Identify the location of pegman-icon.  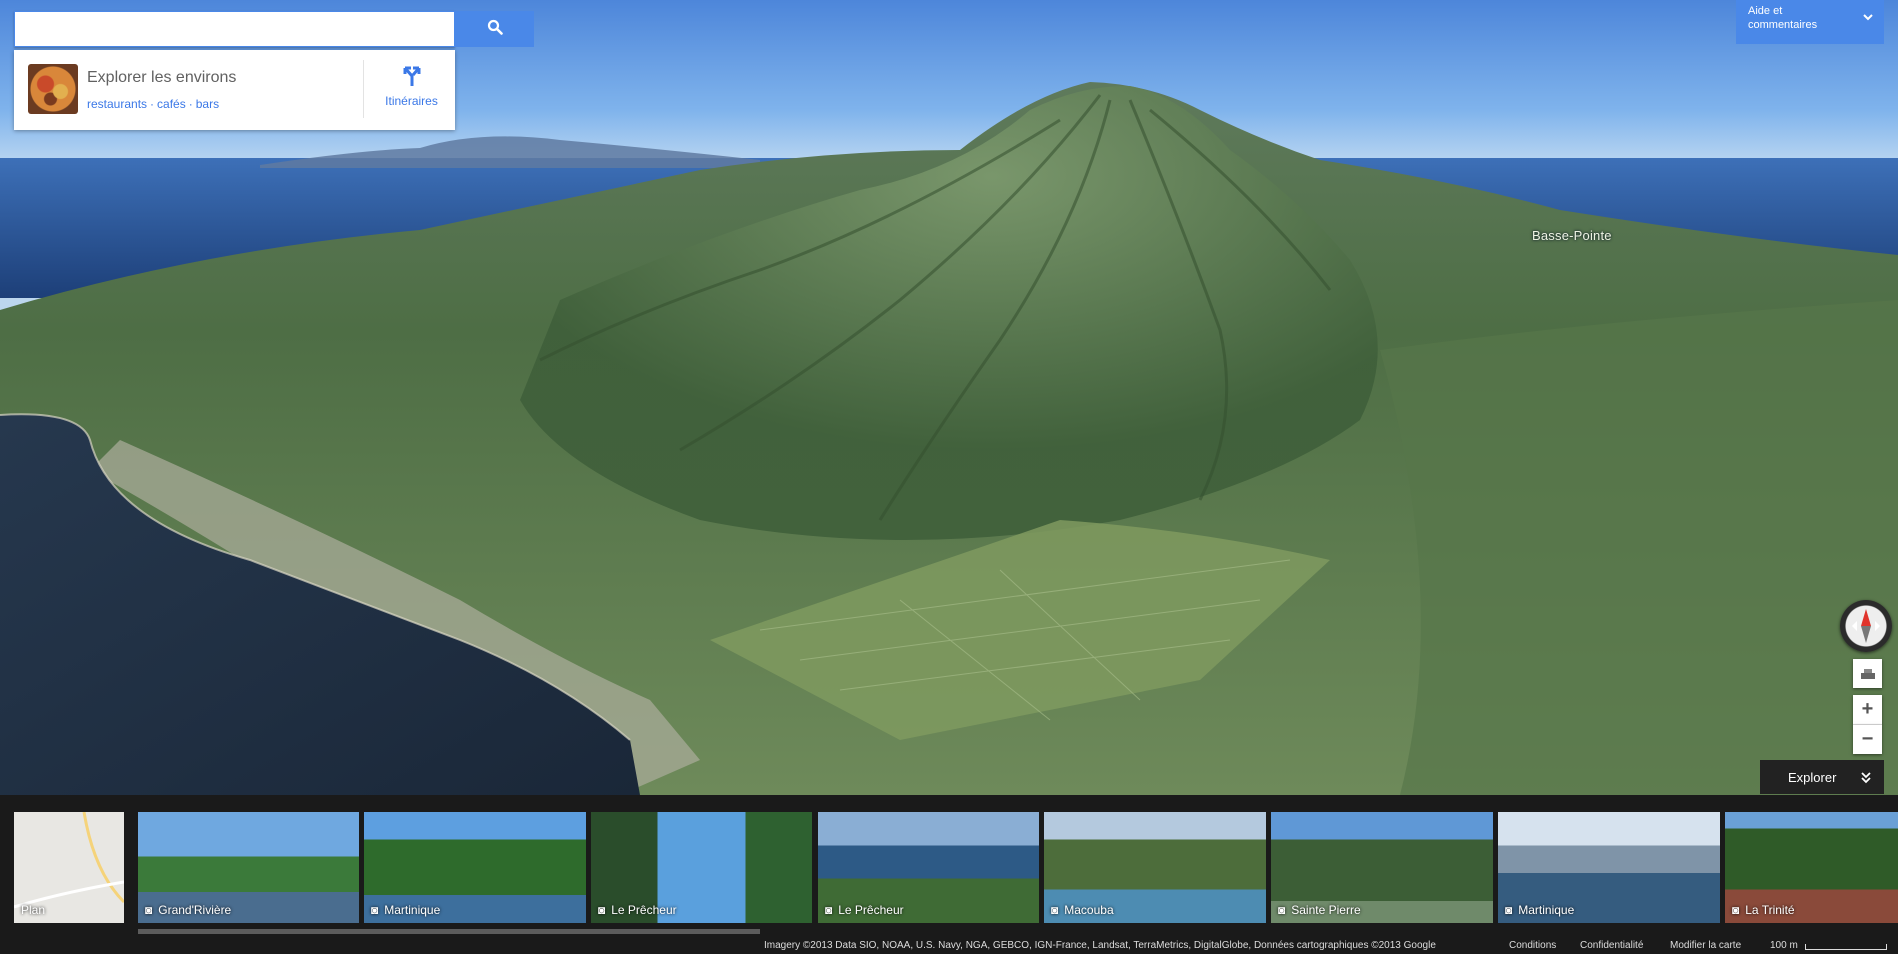
(1867, 673).